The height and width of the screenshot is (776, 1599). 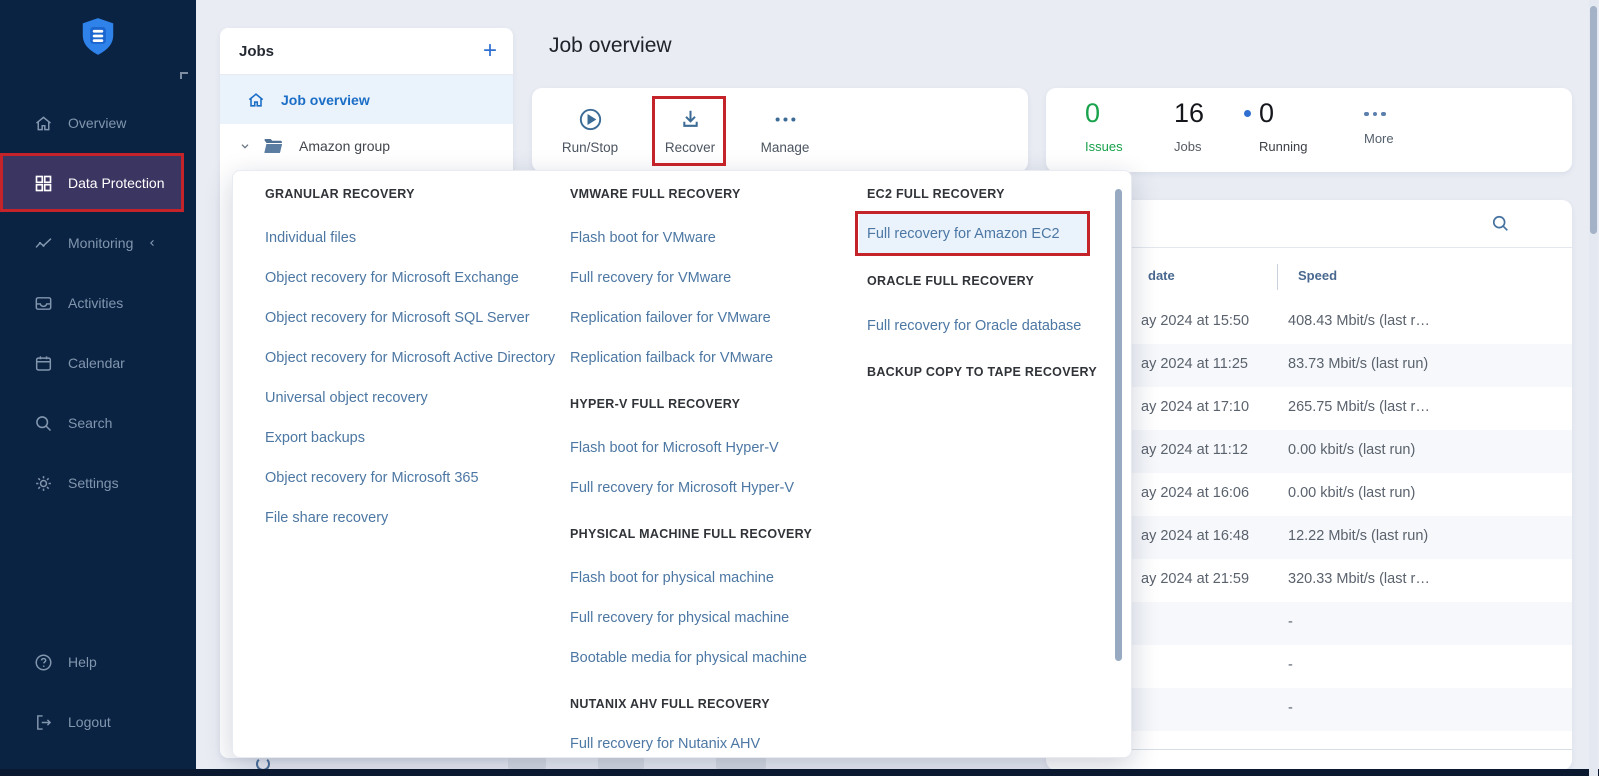 What do you see at coordinates (1283, 146) in the screenshot?
I see `running-label: Running` at bounding box center [1283, 146].